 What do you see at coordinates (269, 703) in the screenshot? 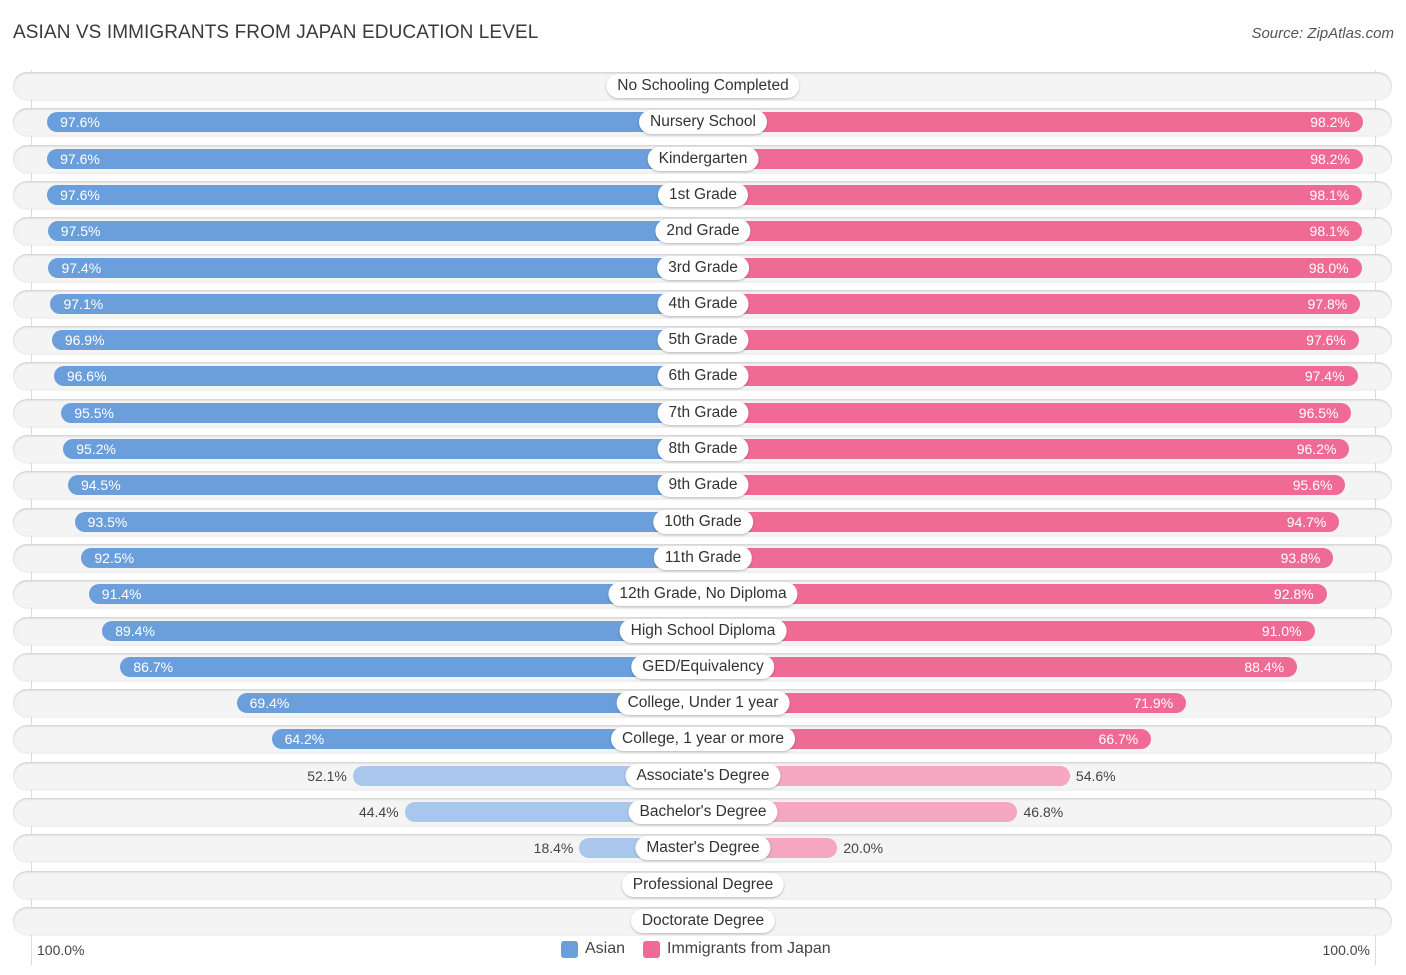
I see `value-label-asian: 69.4%` at bounding box center [269, 703].